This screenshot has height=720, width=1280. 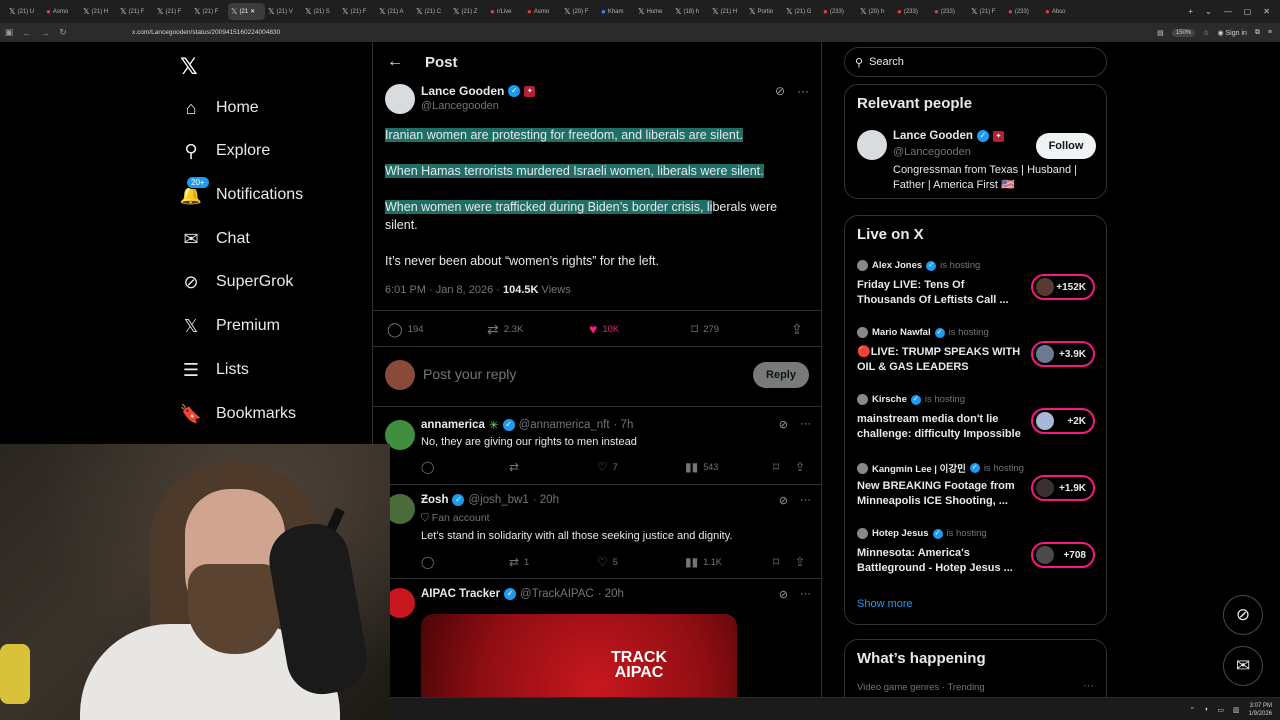 What do you see at coordinates (27, 33) in the screenshot?
I see `back-button: ←` at bounding box center [27, 33].